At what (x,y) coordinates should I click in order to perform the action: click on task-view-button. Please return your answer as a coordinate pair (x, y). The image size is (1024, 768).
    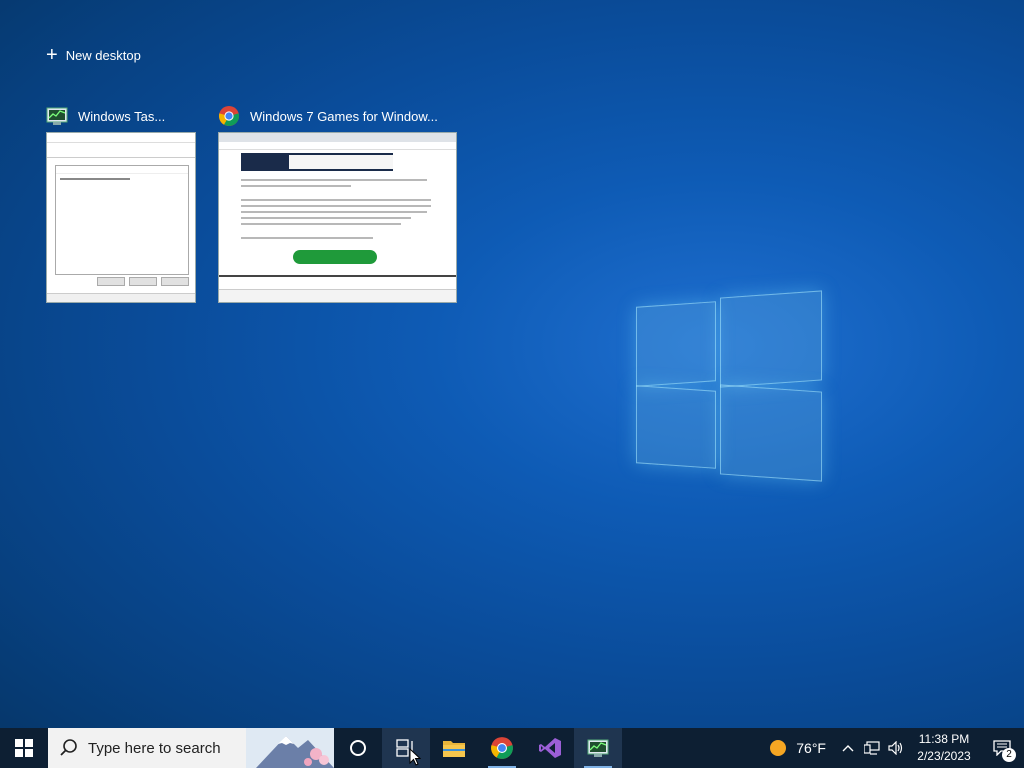
    Looking at the image, I should click on (406, 748).